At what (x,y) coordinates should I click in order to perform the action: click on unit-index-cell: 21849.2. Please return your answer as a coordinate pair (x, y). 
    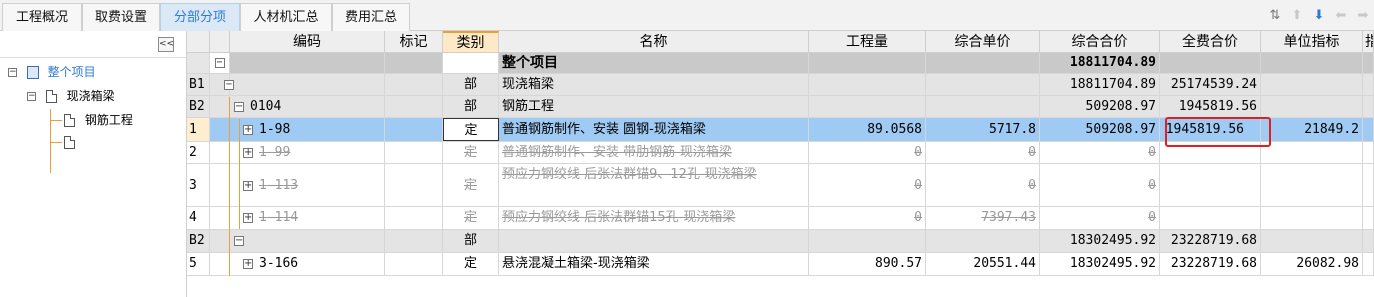
    Looking at the image, I should click on (1312, 129).